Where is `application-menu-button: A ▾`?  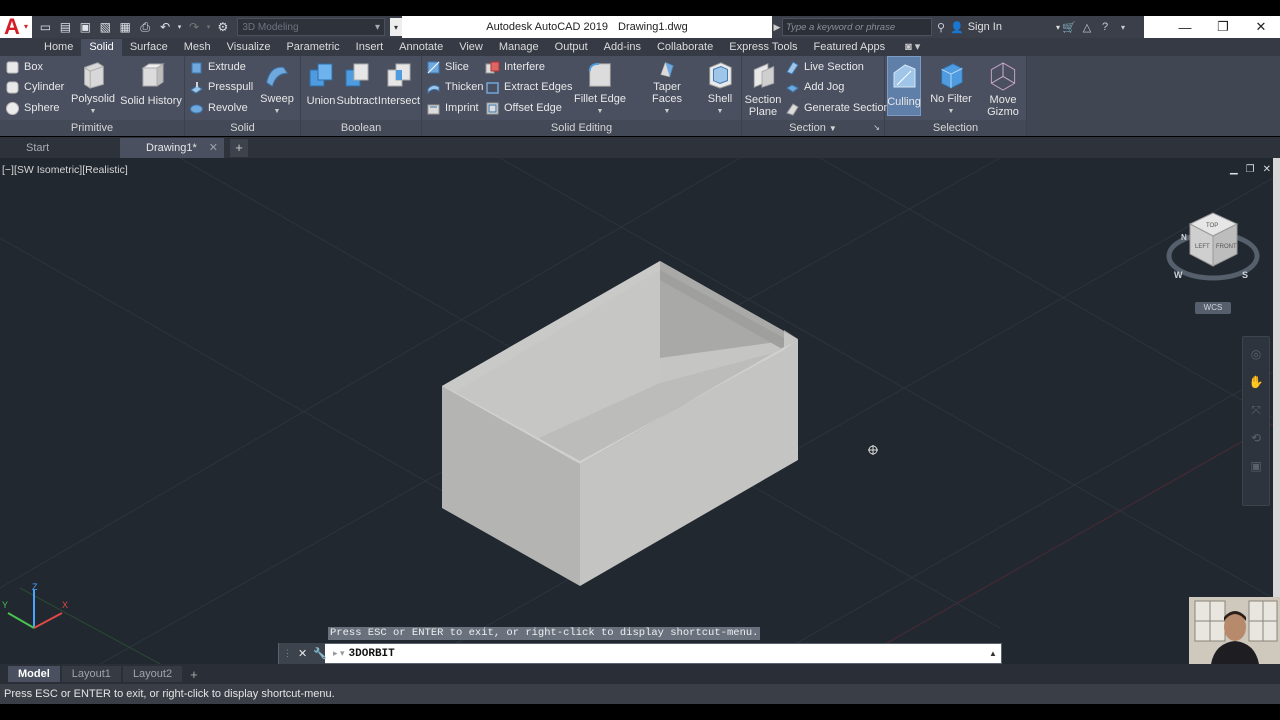 application-menu-button: A ▾ is located at coordinates (16, 27).